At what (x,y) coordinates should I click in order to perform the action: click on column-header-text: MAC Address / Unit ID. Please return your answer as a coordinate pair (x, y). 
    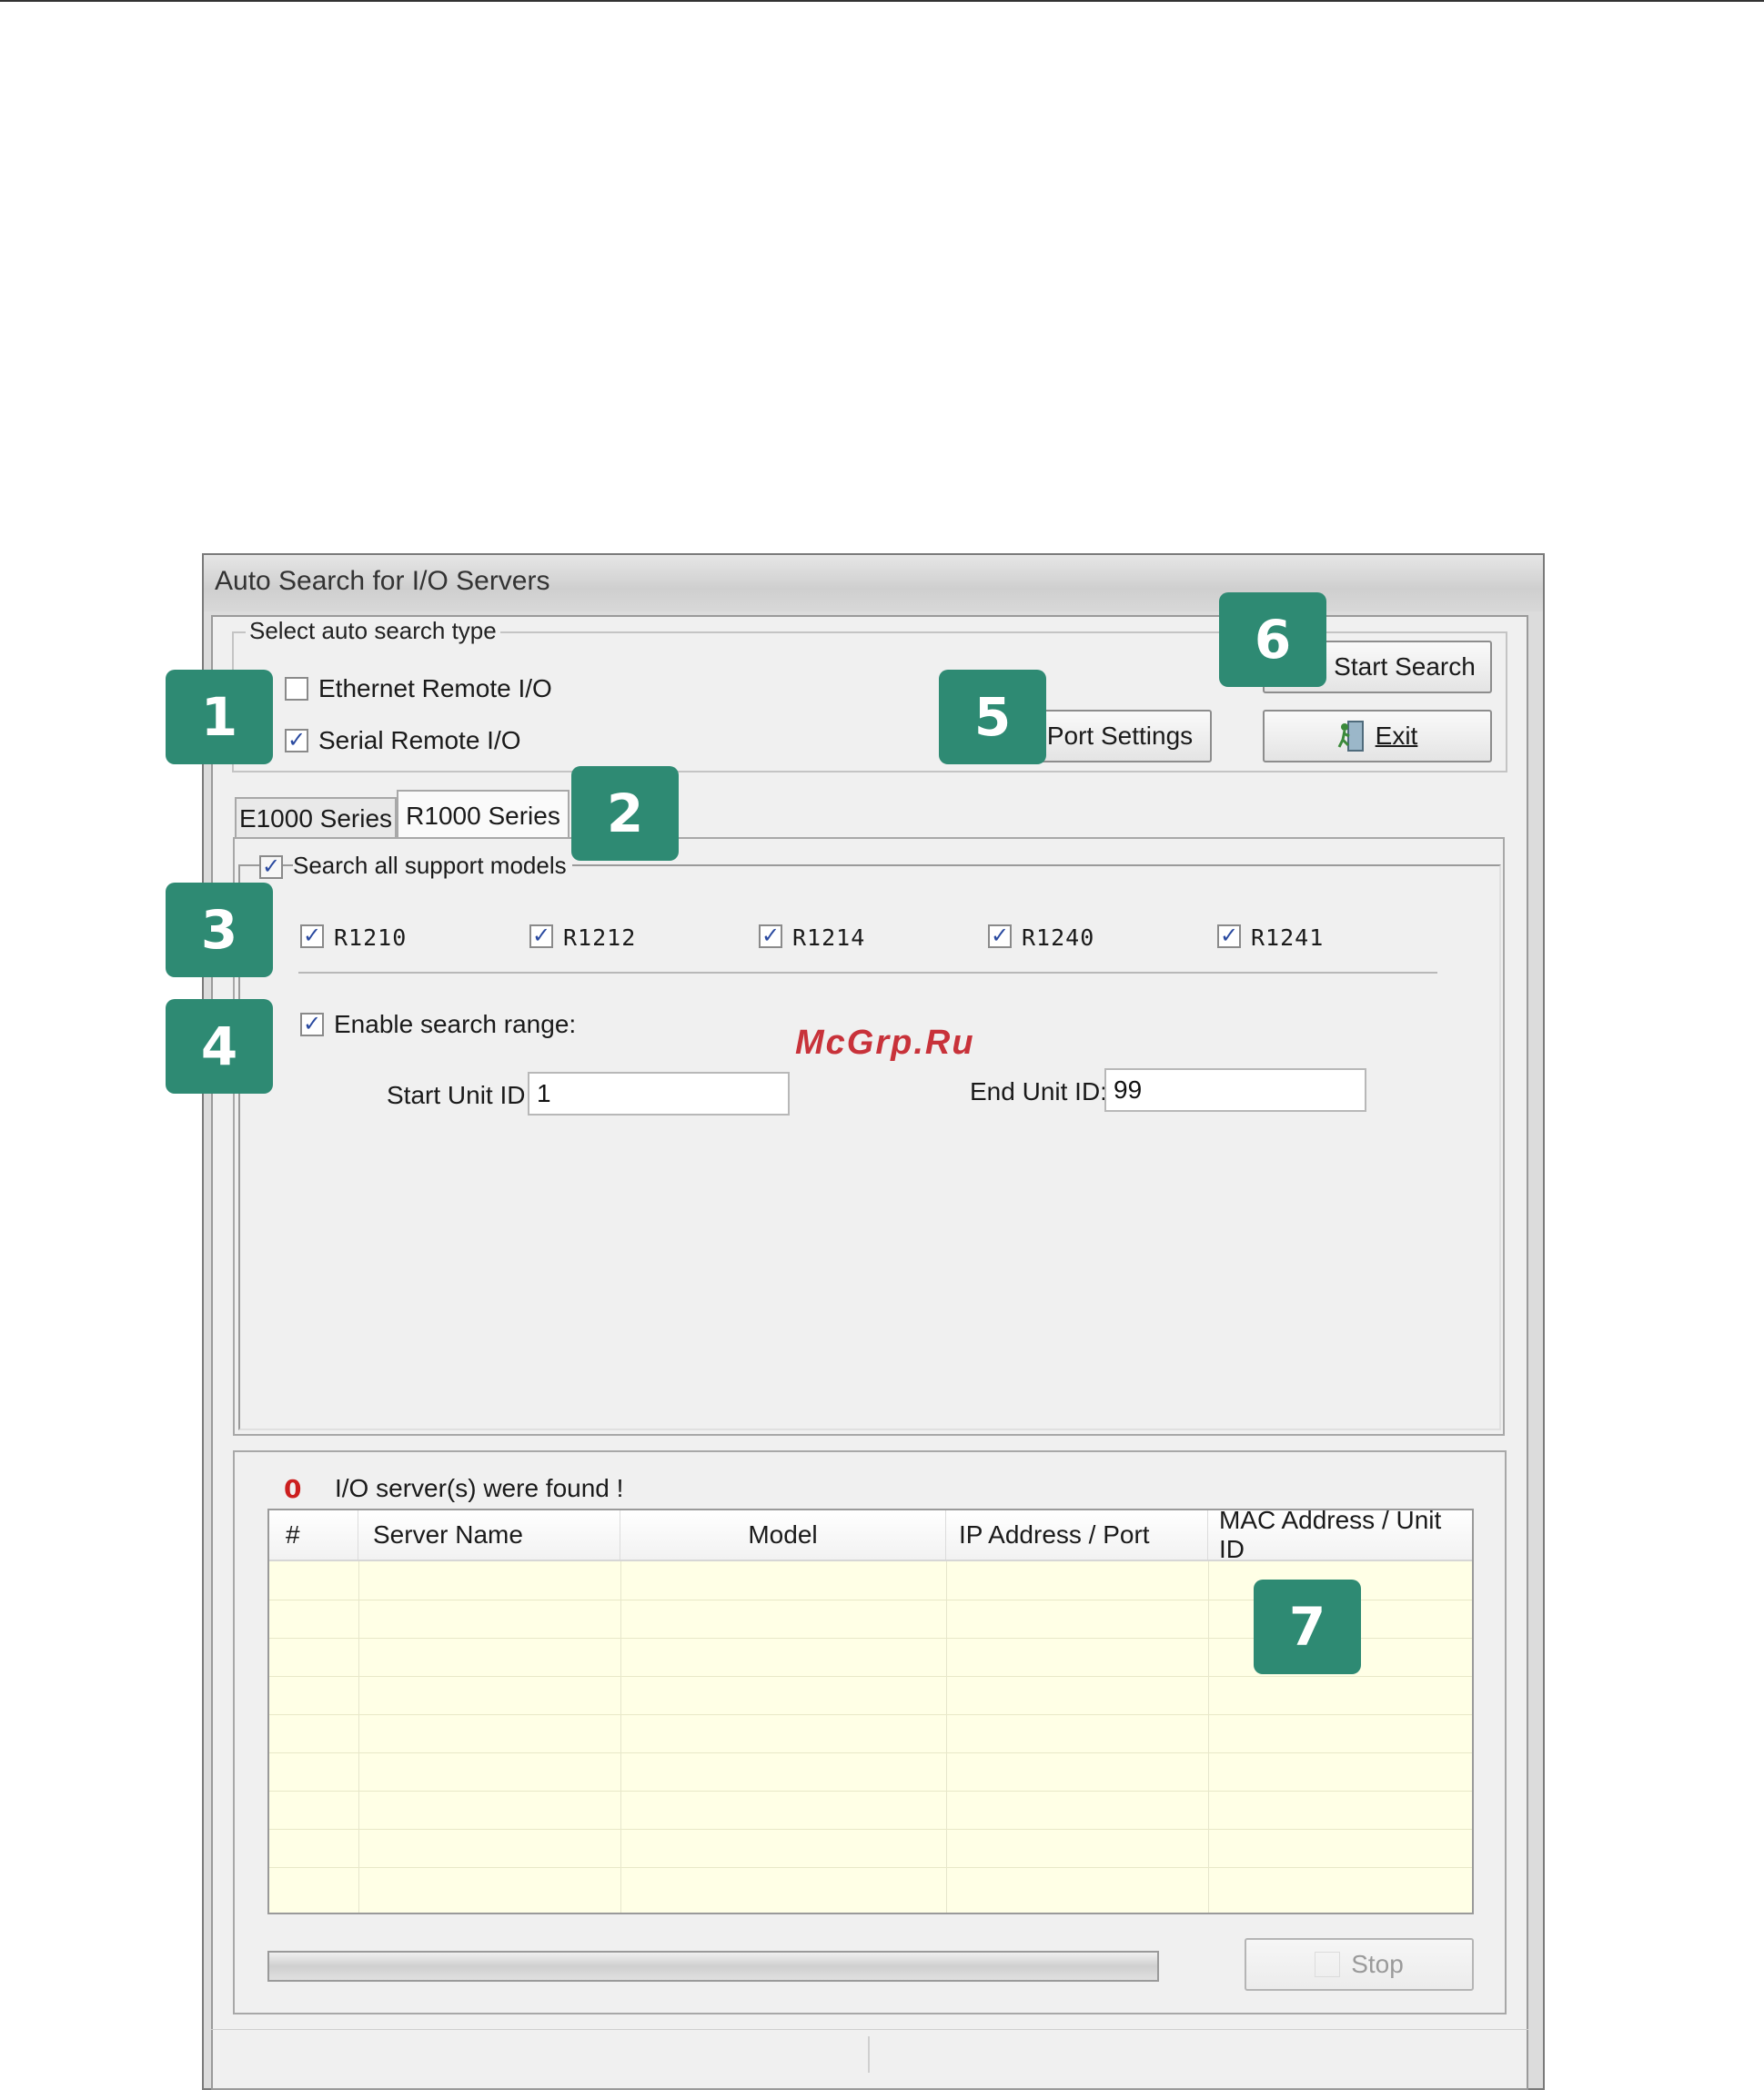
    Looking at the image, I should click on (1331, 1536).